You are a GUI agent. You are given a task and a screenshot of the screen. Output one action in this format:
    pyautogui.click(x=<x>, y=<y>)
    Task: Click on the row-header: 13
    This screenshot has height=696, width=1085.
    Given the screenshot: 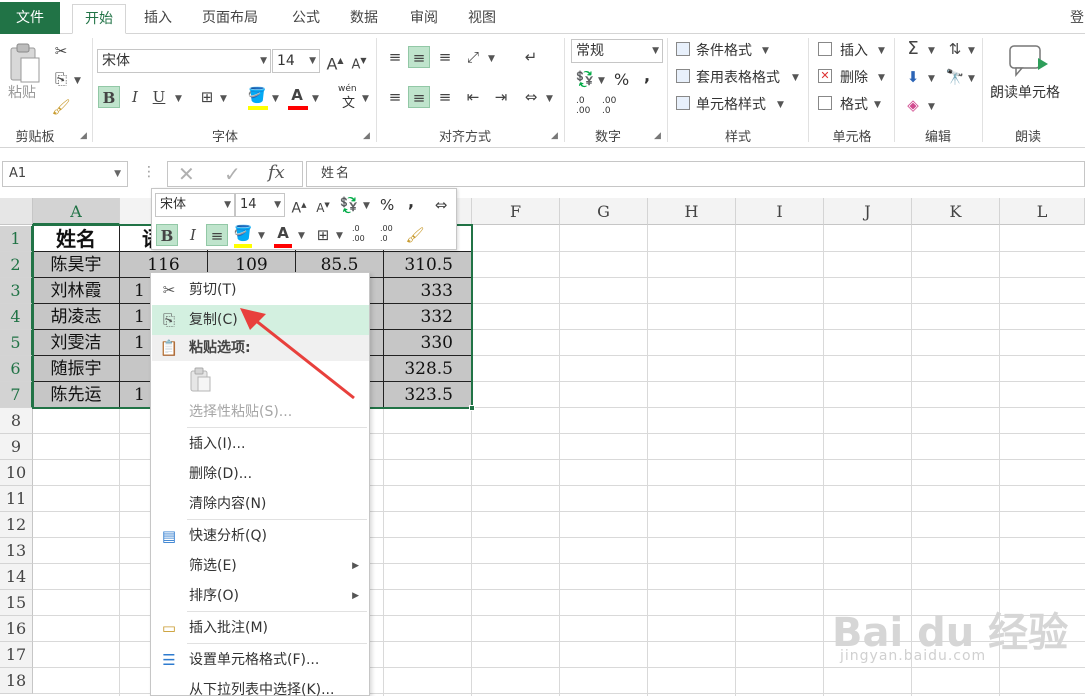 What is the action you would take?
    pyautogui.click(x=16, y=551)
    